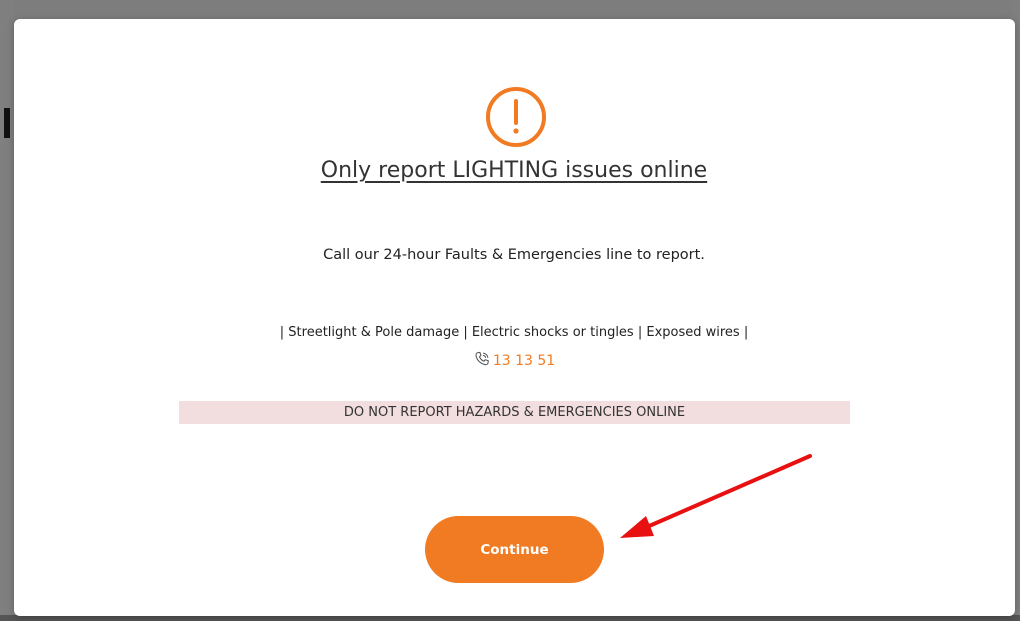 The image size is (1020, 621). Describe the element at coordinates (7, 123) in the screenshot. I see `backdrop-fragment` at that location.